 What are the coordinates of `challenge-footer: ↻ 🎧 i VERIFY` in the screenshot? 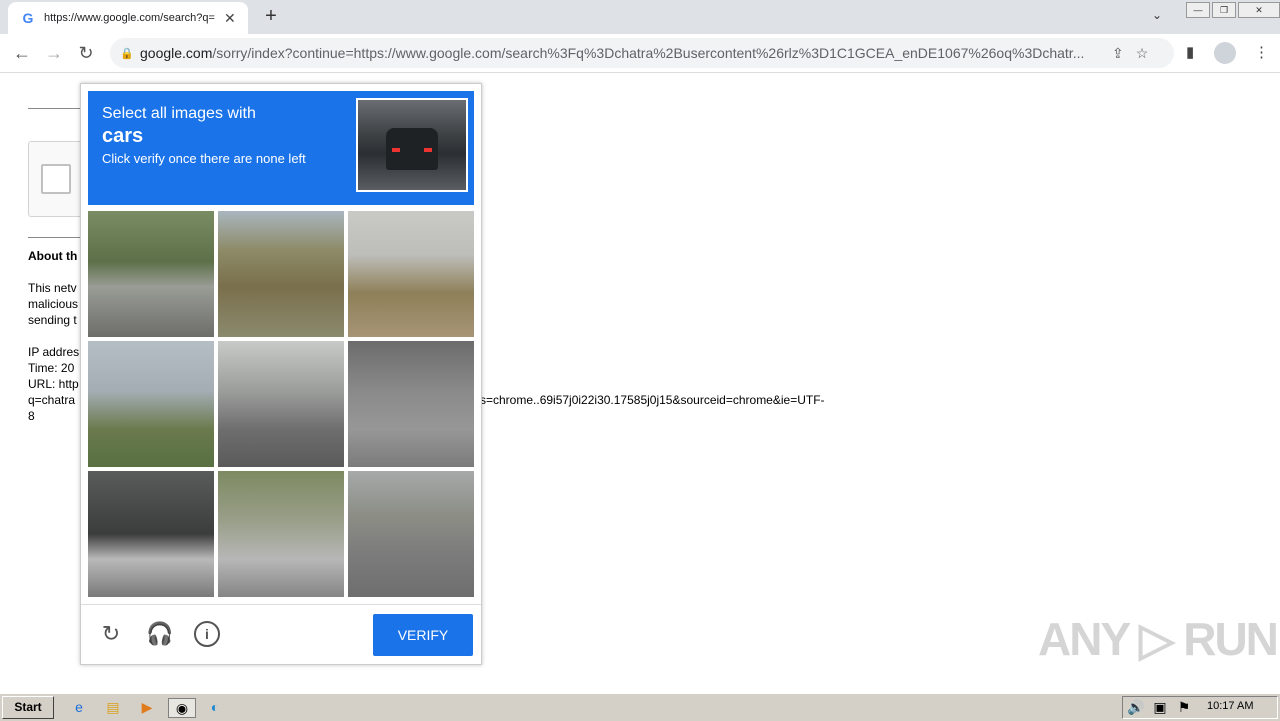 It's located at (281, 634).